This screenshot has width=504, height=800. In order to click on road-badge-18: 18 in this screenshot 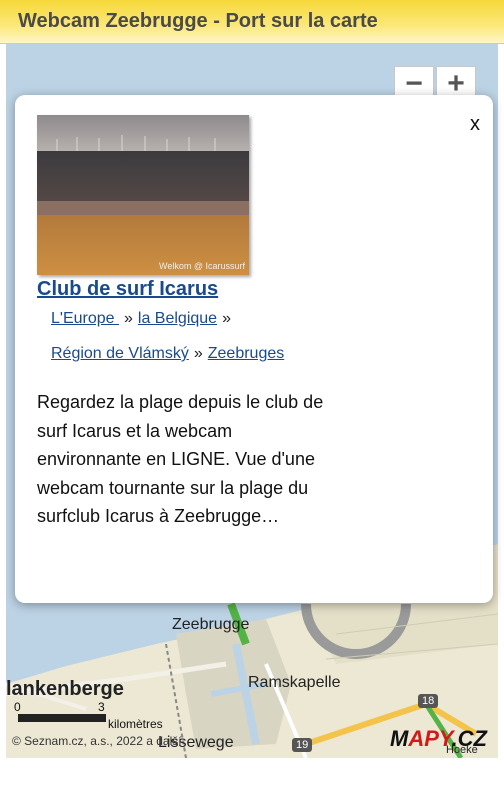, I will do `click(428, 701)`.